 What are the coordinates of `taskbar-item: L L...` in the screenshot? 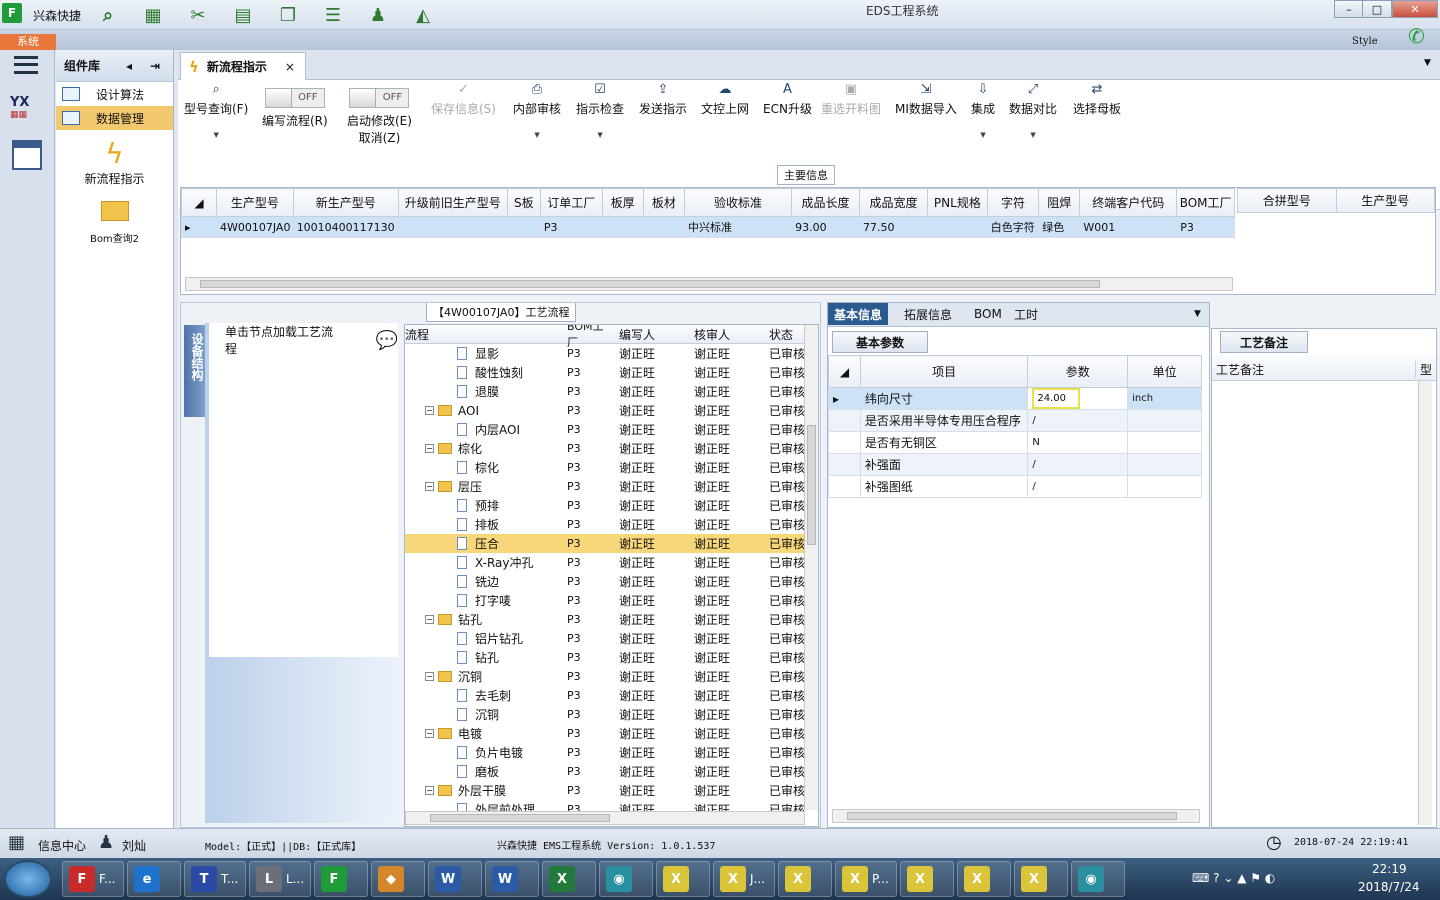 It's located at (280, 879).